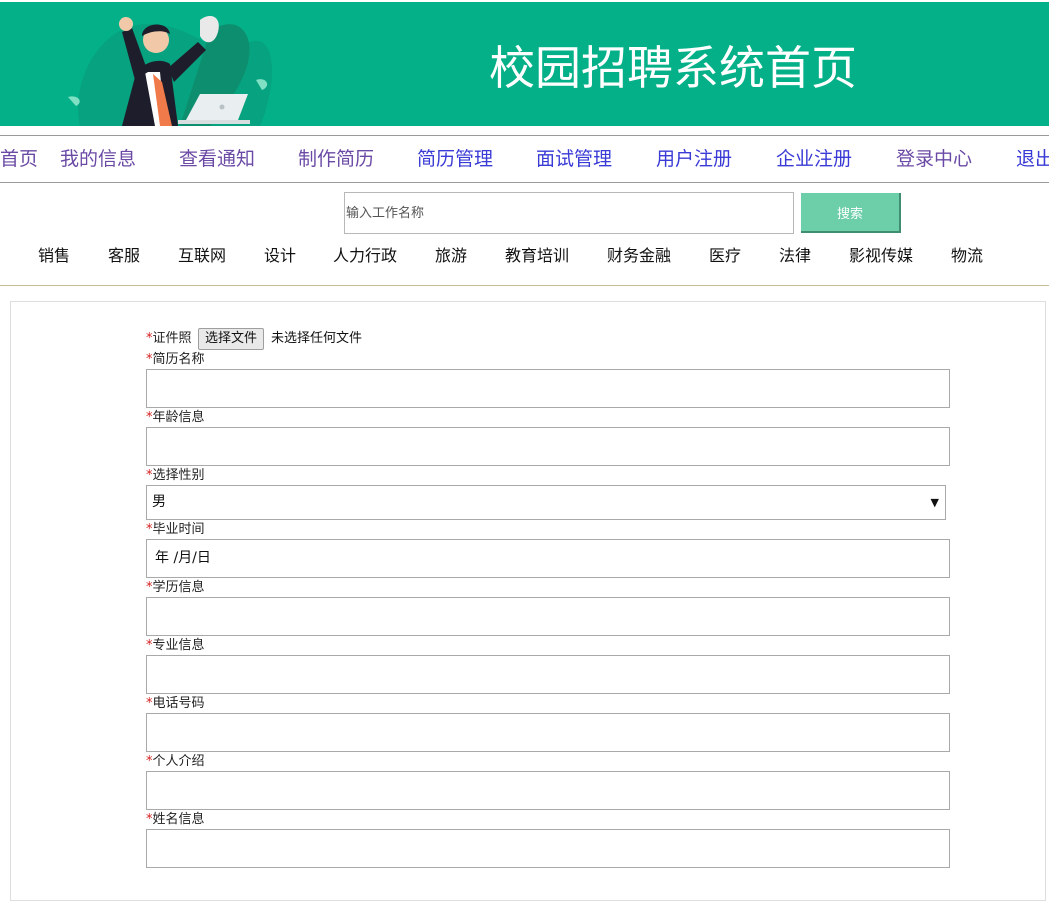  I want to click on name-input, so click(548, 848).